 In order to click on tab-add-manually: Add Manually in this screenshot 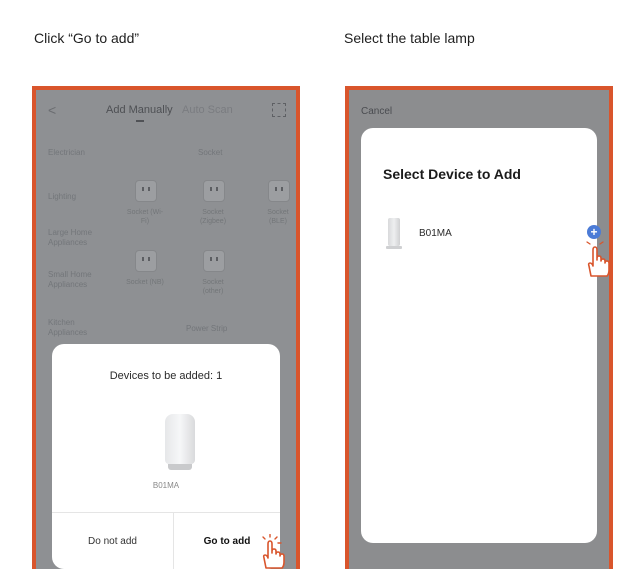, I will do `click(139, 110)`.